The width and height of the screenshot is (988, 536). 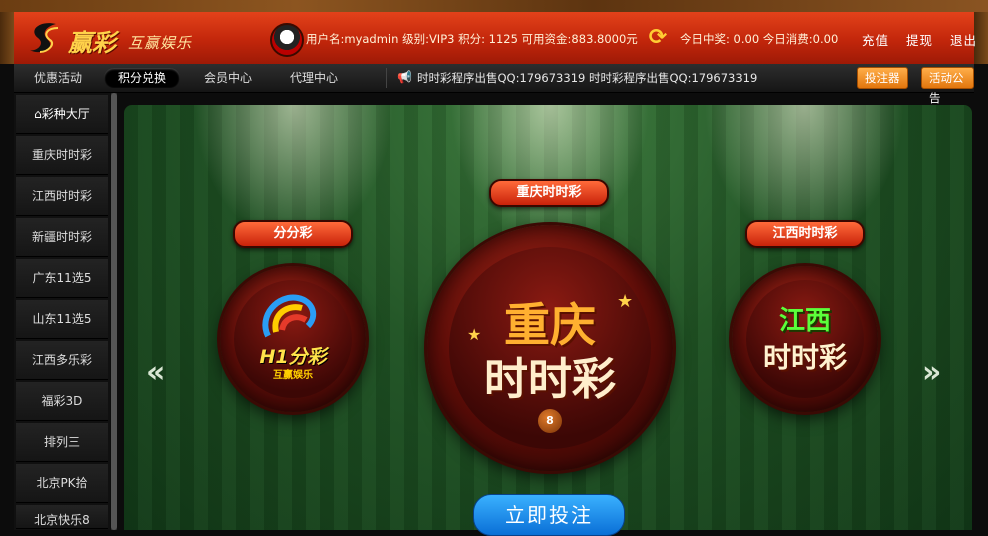 I want to click on activity-notice-button: 活动公告, so click(x=947, y=86).